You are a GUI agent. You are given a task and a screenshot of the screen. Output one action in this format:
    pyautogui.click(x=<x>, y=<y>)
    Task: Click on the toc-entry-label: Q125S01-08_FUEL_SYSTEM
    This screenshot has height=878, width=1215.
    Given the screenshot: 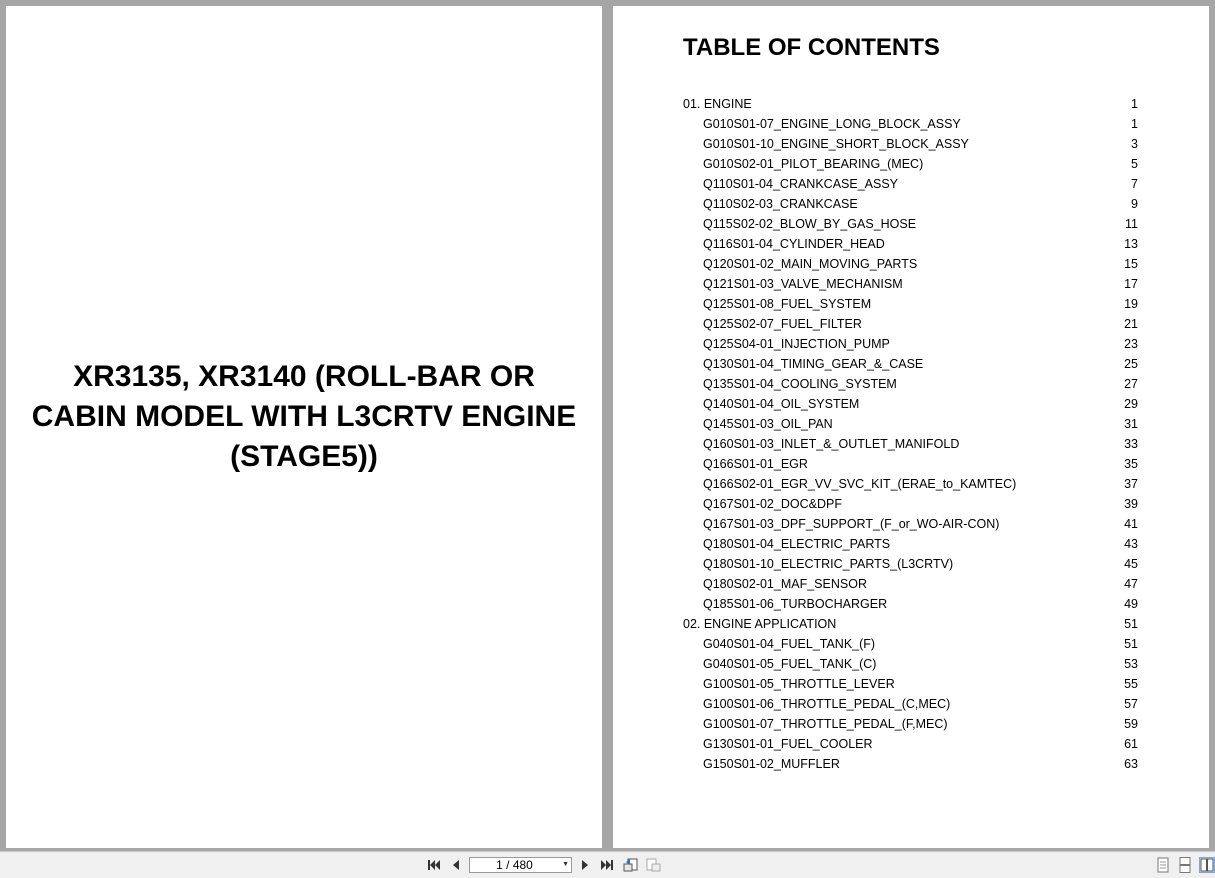 What is the action you would take?
    pyautogui.click(x=787, y=304)
    